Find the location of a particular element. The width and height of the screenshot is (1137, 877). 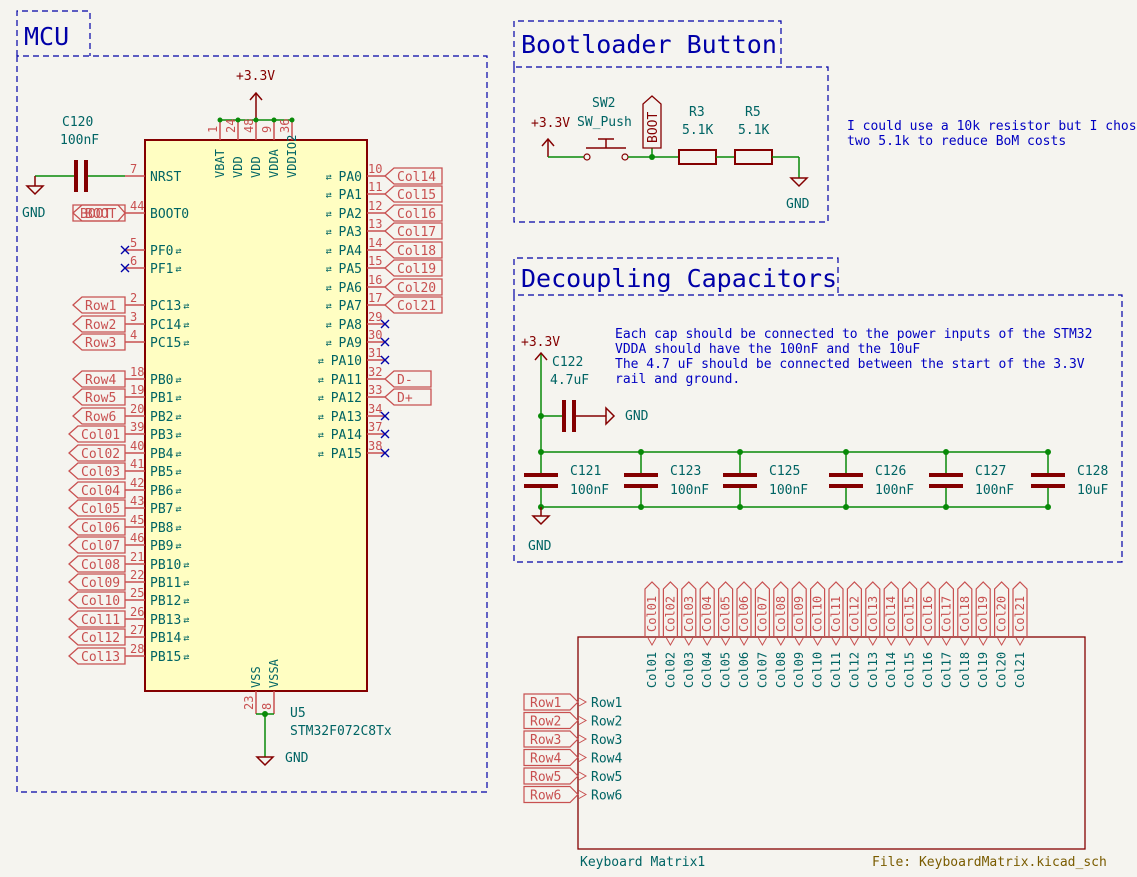

mcu-left-pin-number: 4 is located at coordinates (133, 335).